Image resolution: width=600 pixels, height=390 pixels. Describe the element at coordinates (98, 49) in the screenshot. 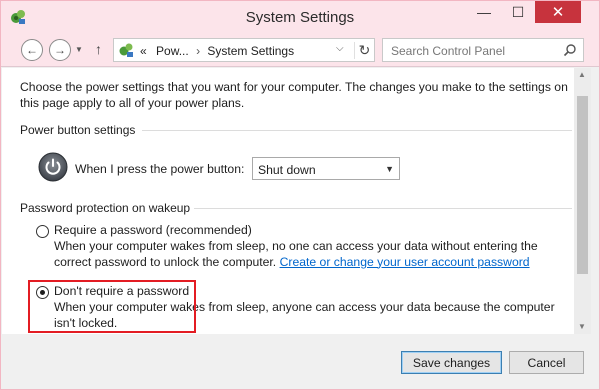

I see `up-arrow-icon: ↑` at that location.